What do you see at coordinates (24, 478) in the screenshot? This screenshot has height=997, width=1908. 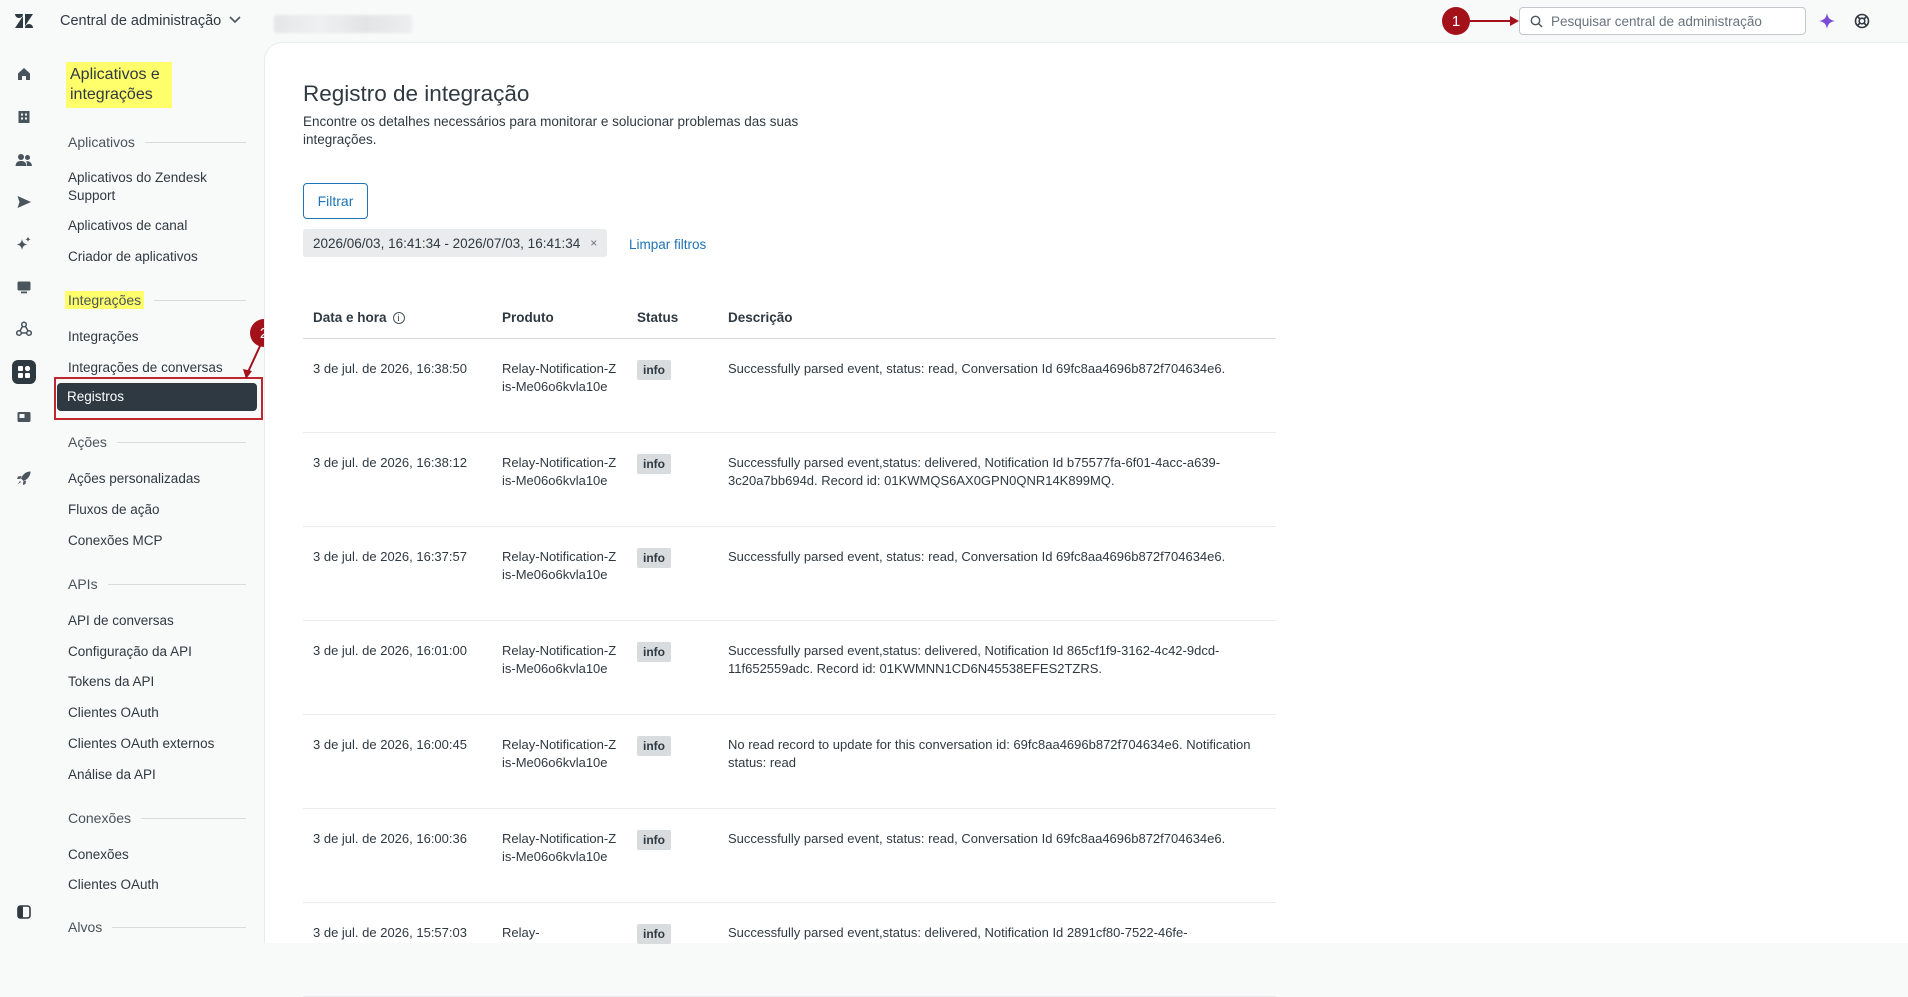 I see `rocket-icon` at bounding box center [24, 478].